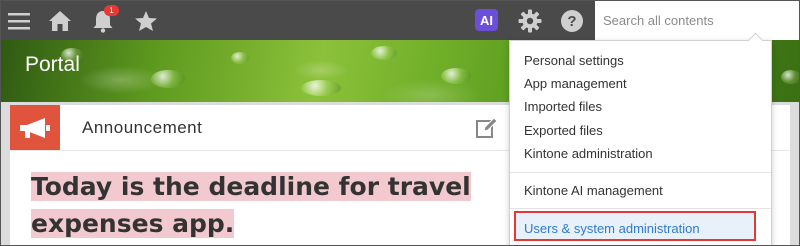 This screenshot has height=246, width=800. What do you see at coordinates (593, 190) in the screenshot?
I see `menu-item-kintone-ai-management: Kintone AI management` at bounding box center [593, 190].